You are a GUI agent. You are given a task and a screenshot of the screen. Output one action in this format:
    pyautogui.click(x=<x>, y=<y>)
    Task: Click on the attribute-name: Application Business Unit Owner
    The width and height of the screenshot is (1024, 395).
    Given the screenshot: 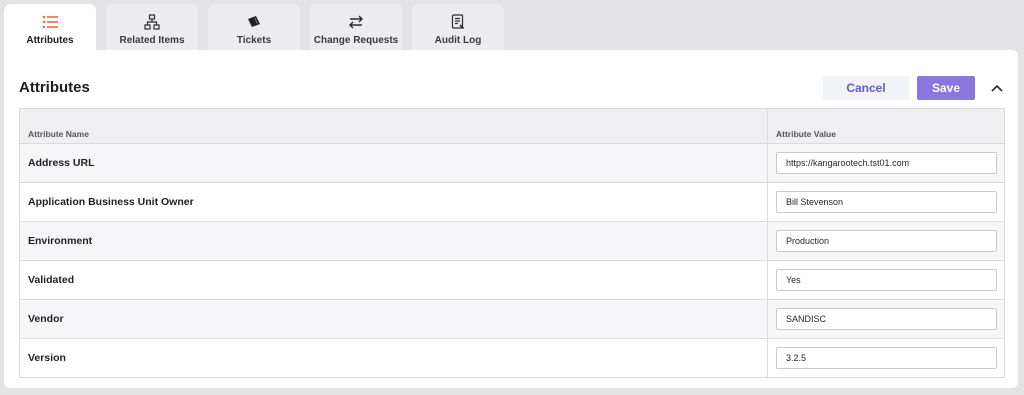 What is the action you would take?
    pyautogui.click(x=393, y=202)
    